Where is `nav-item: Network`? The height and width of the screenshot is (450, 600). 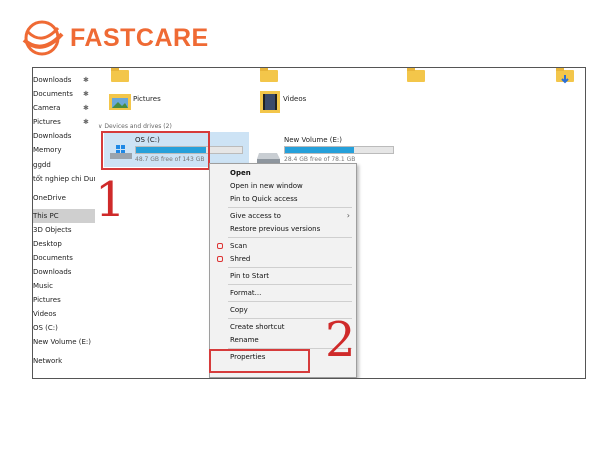 nav-item: Network is located at coordinates (64, 361).